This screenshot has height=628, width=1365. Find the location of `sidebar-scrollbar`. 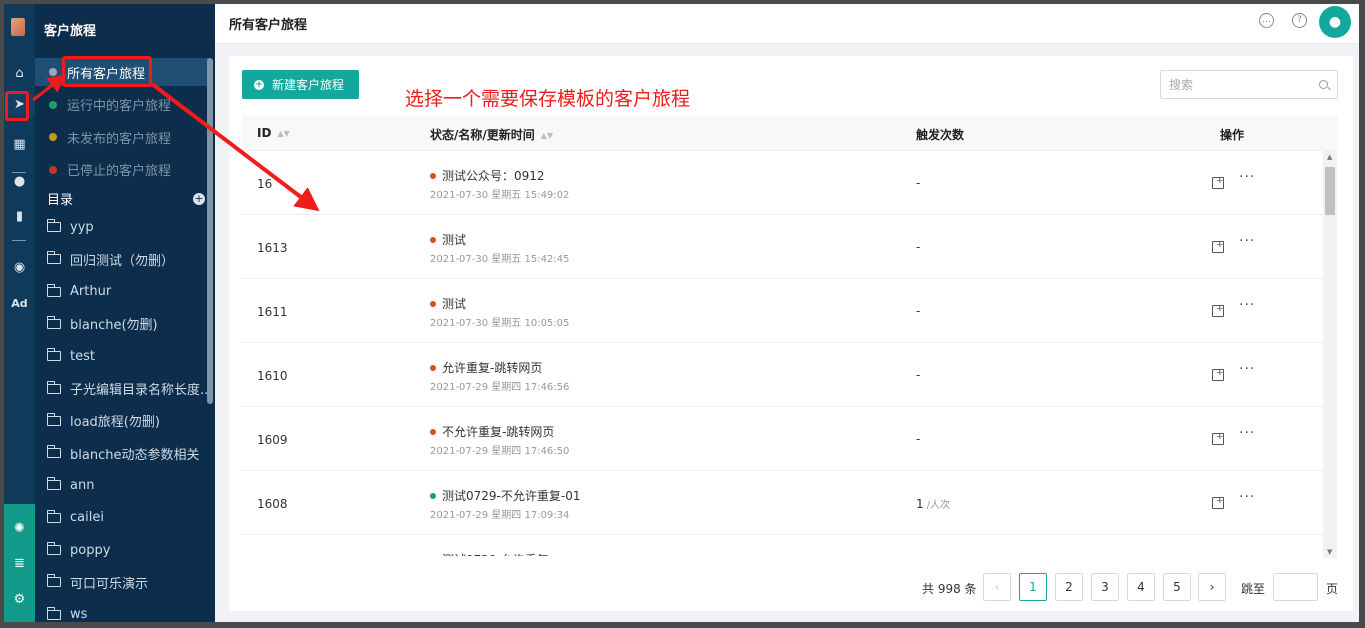

sidebar-scrollbar is located at coordinates (210, 231).